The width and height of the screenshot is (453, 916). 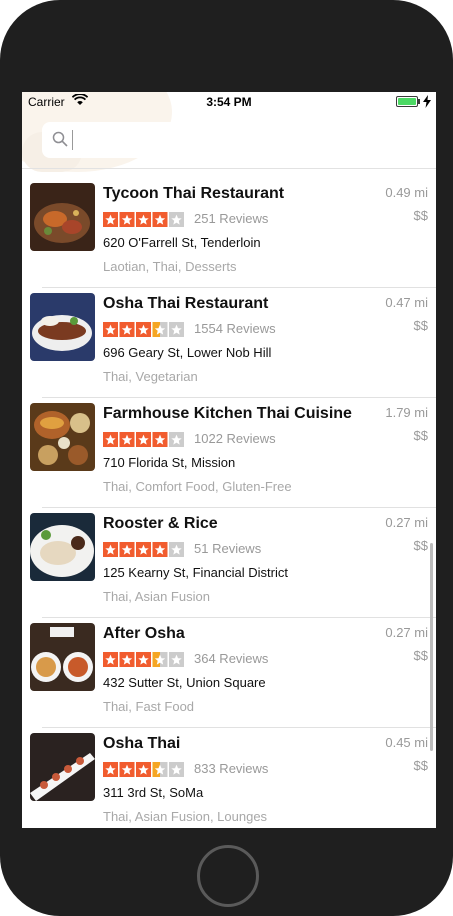 I want to click on review-count: 364 Reviews, so click(x=231, y=658).